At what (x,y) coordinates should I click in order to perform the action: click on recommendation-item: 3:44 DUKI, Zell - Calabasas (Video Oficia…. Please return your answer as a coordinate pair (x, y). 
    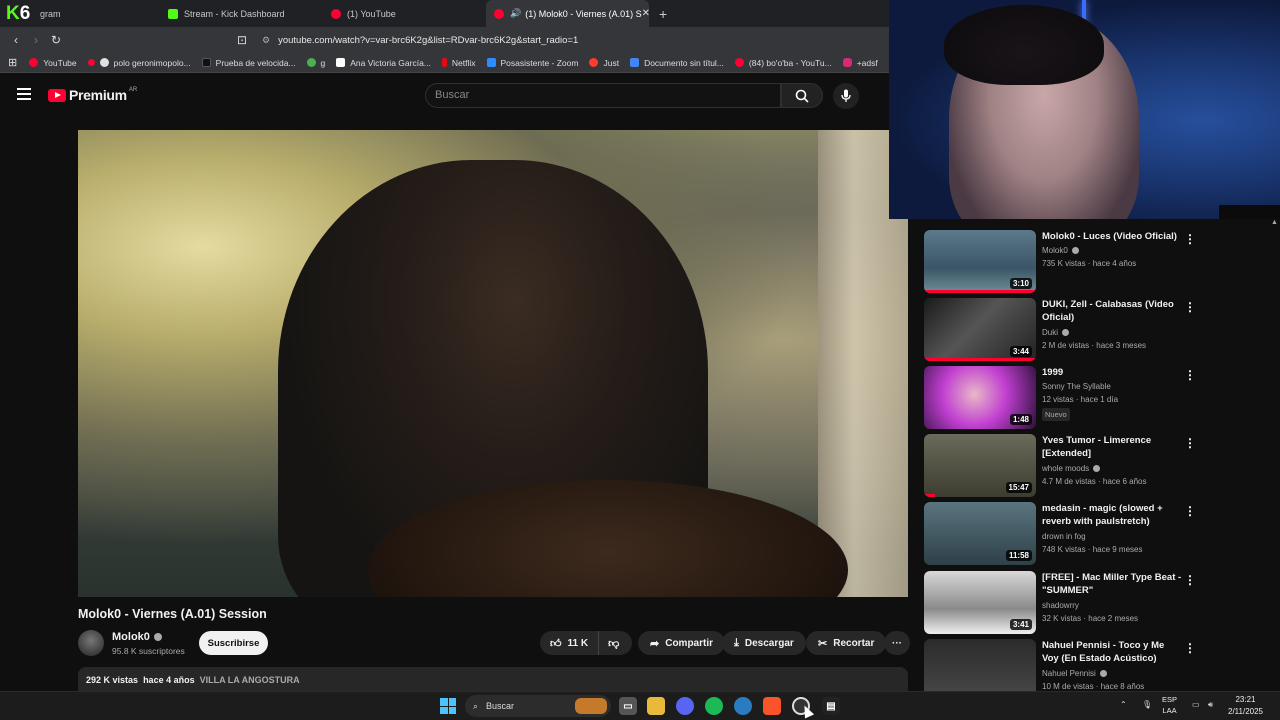
    Looking at the image, I should click on (1089, 330).